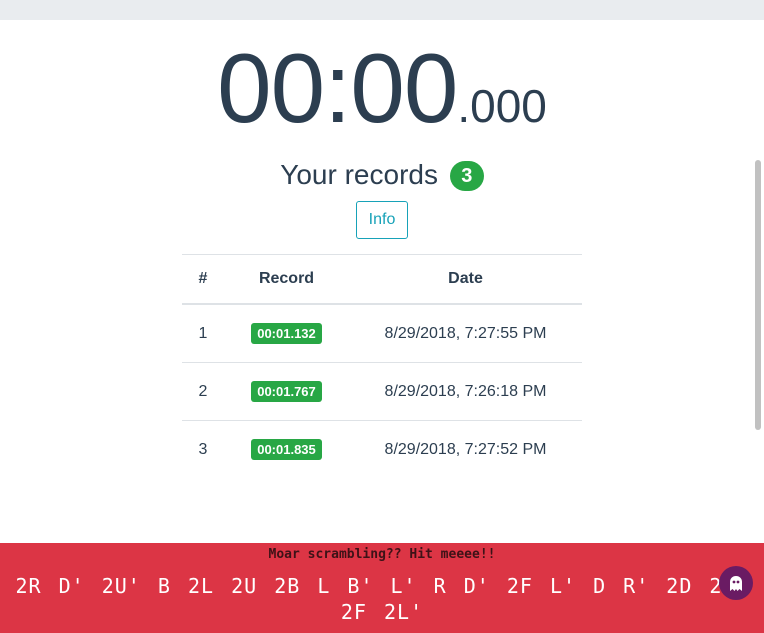 This screenshot has width=764, height=633. I want to click on record-time-badge: 00:01.132, so click(286, 333).